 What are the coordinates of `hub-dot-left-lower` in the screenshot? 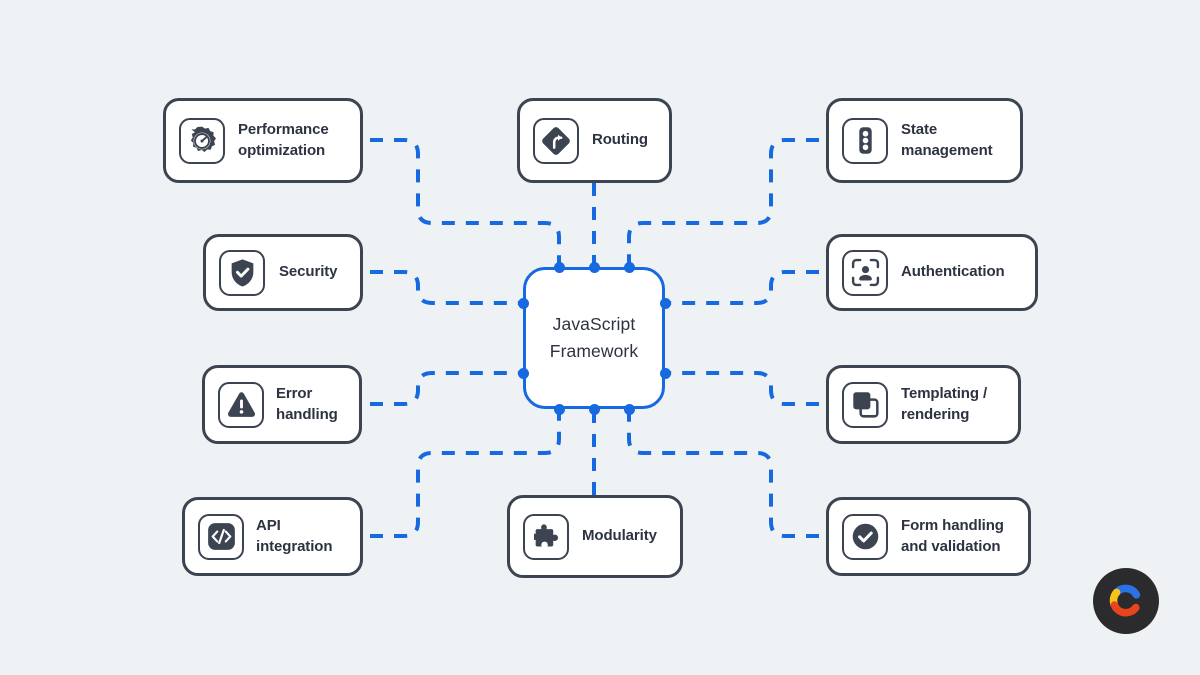 It's located at (523, 373).